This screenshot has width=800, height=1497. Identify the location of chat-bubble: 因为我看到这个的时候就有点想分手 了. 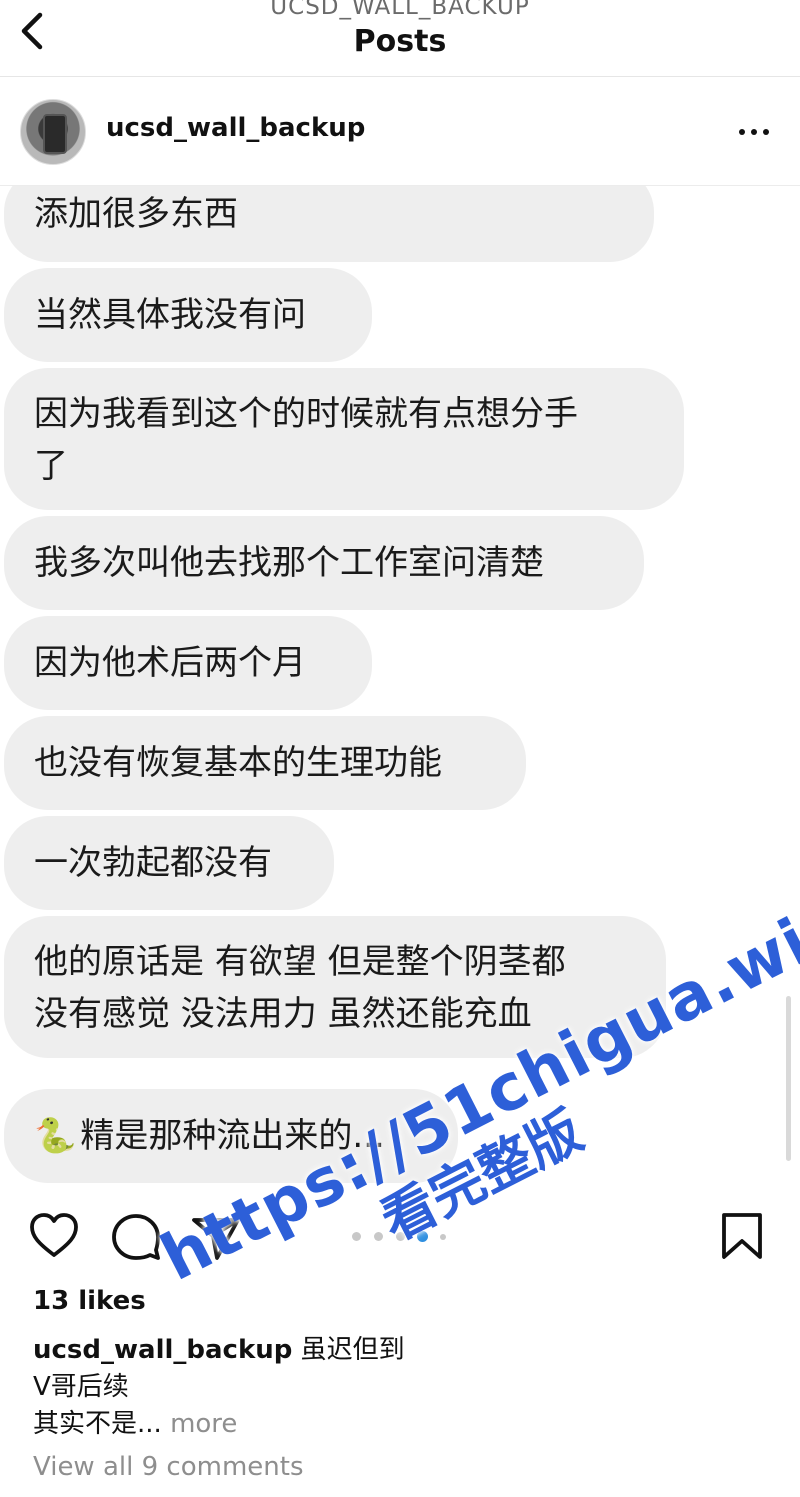
(344, 439).